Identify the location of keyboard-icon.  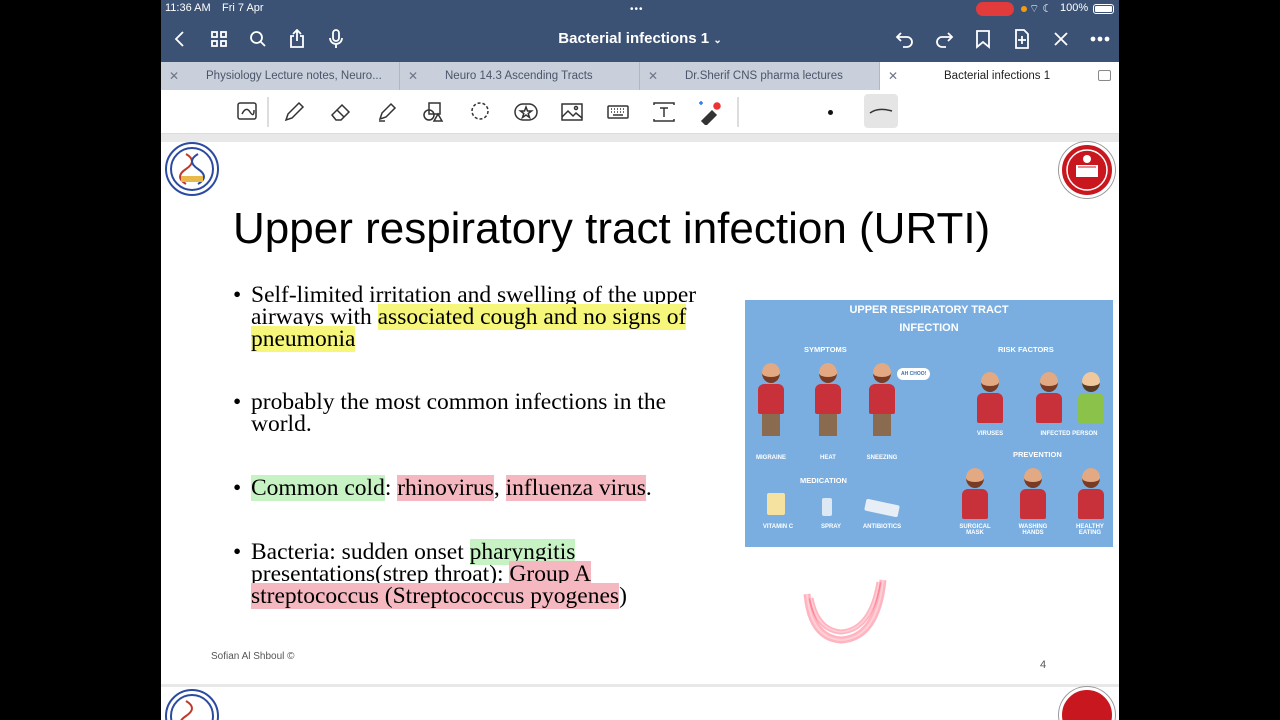
(618, 112).